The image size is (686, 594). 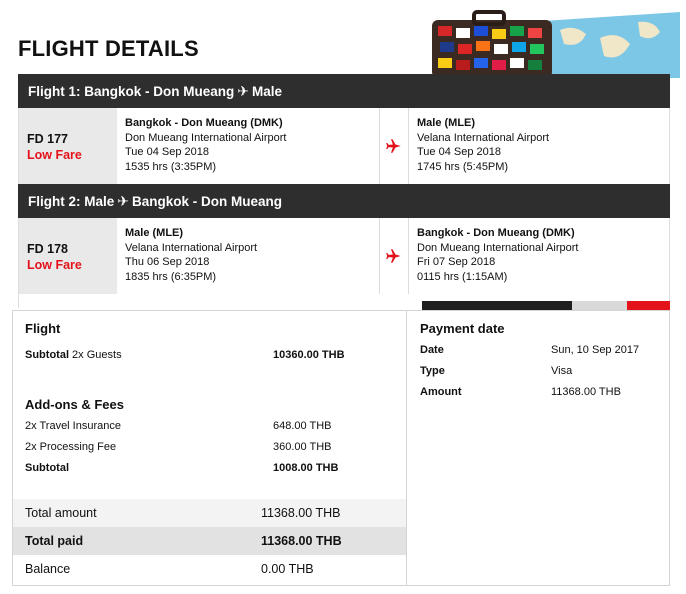 I want to click on departure-city: Male (MLE), so click(x=154, y=233).